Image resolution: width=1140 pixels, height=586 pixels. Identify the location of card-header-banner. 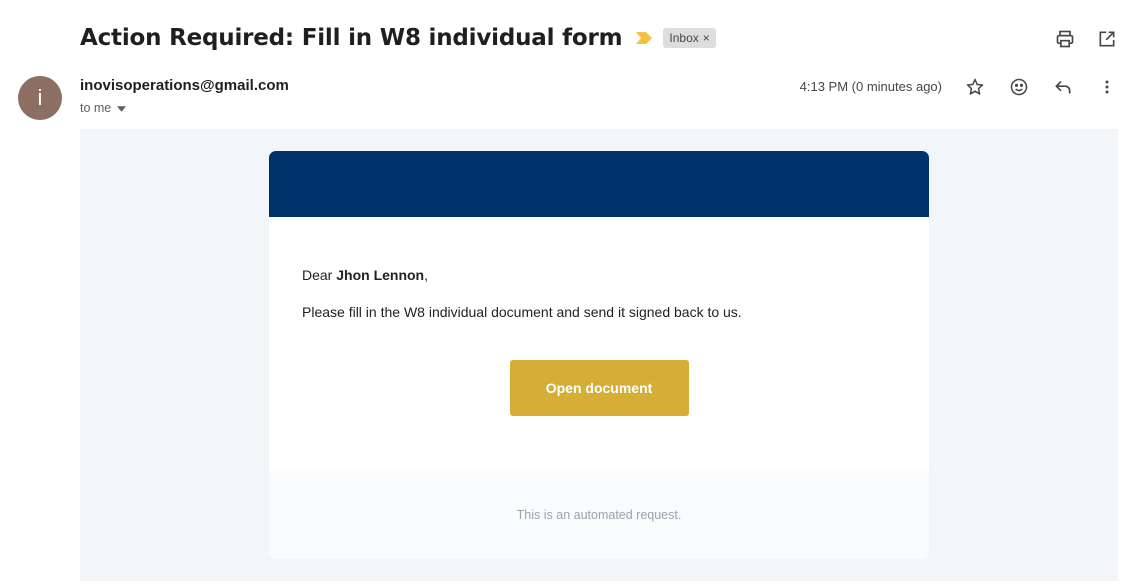
(599, 184).